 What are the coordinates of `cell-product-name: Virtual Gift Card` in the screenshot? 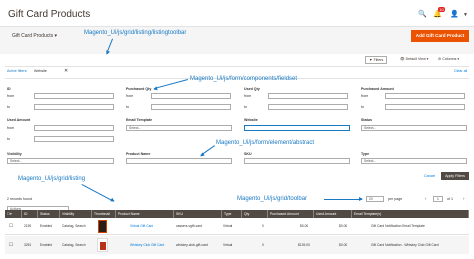 It's located at (141, 226).